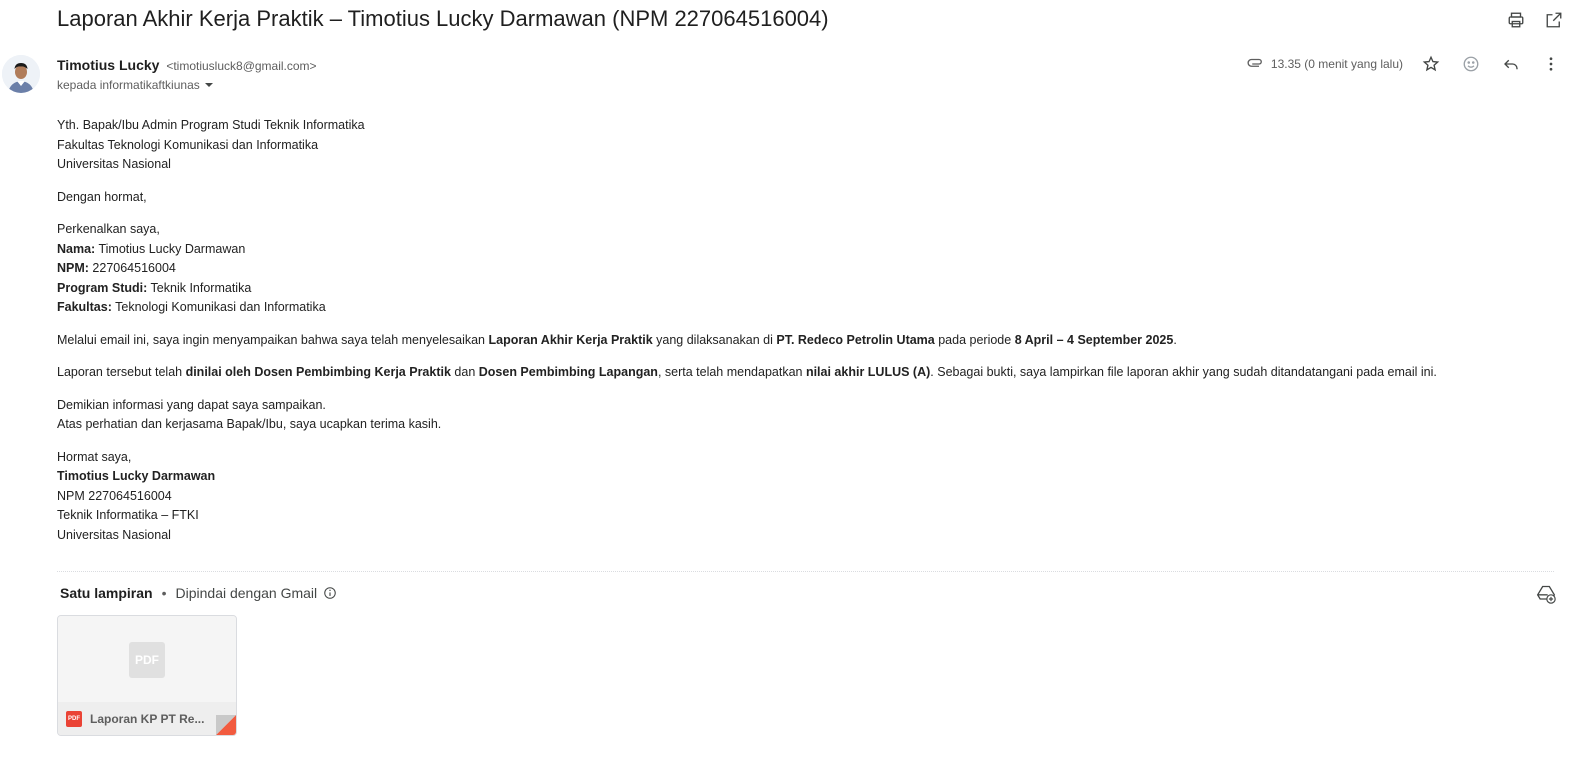 The image size is (1574, 760). I want to click on attachment-thumbnail: PDF, so click(147, 659).